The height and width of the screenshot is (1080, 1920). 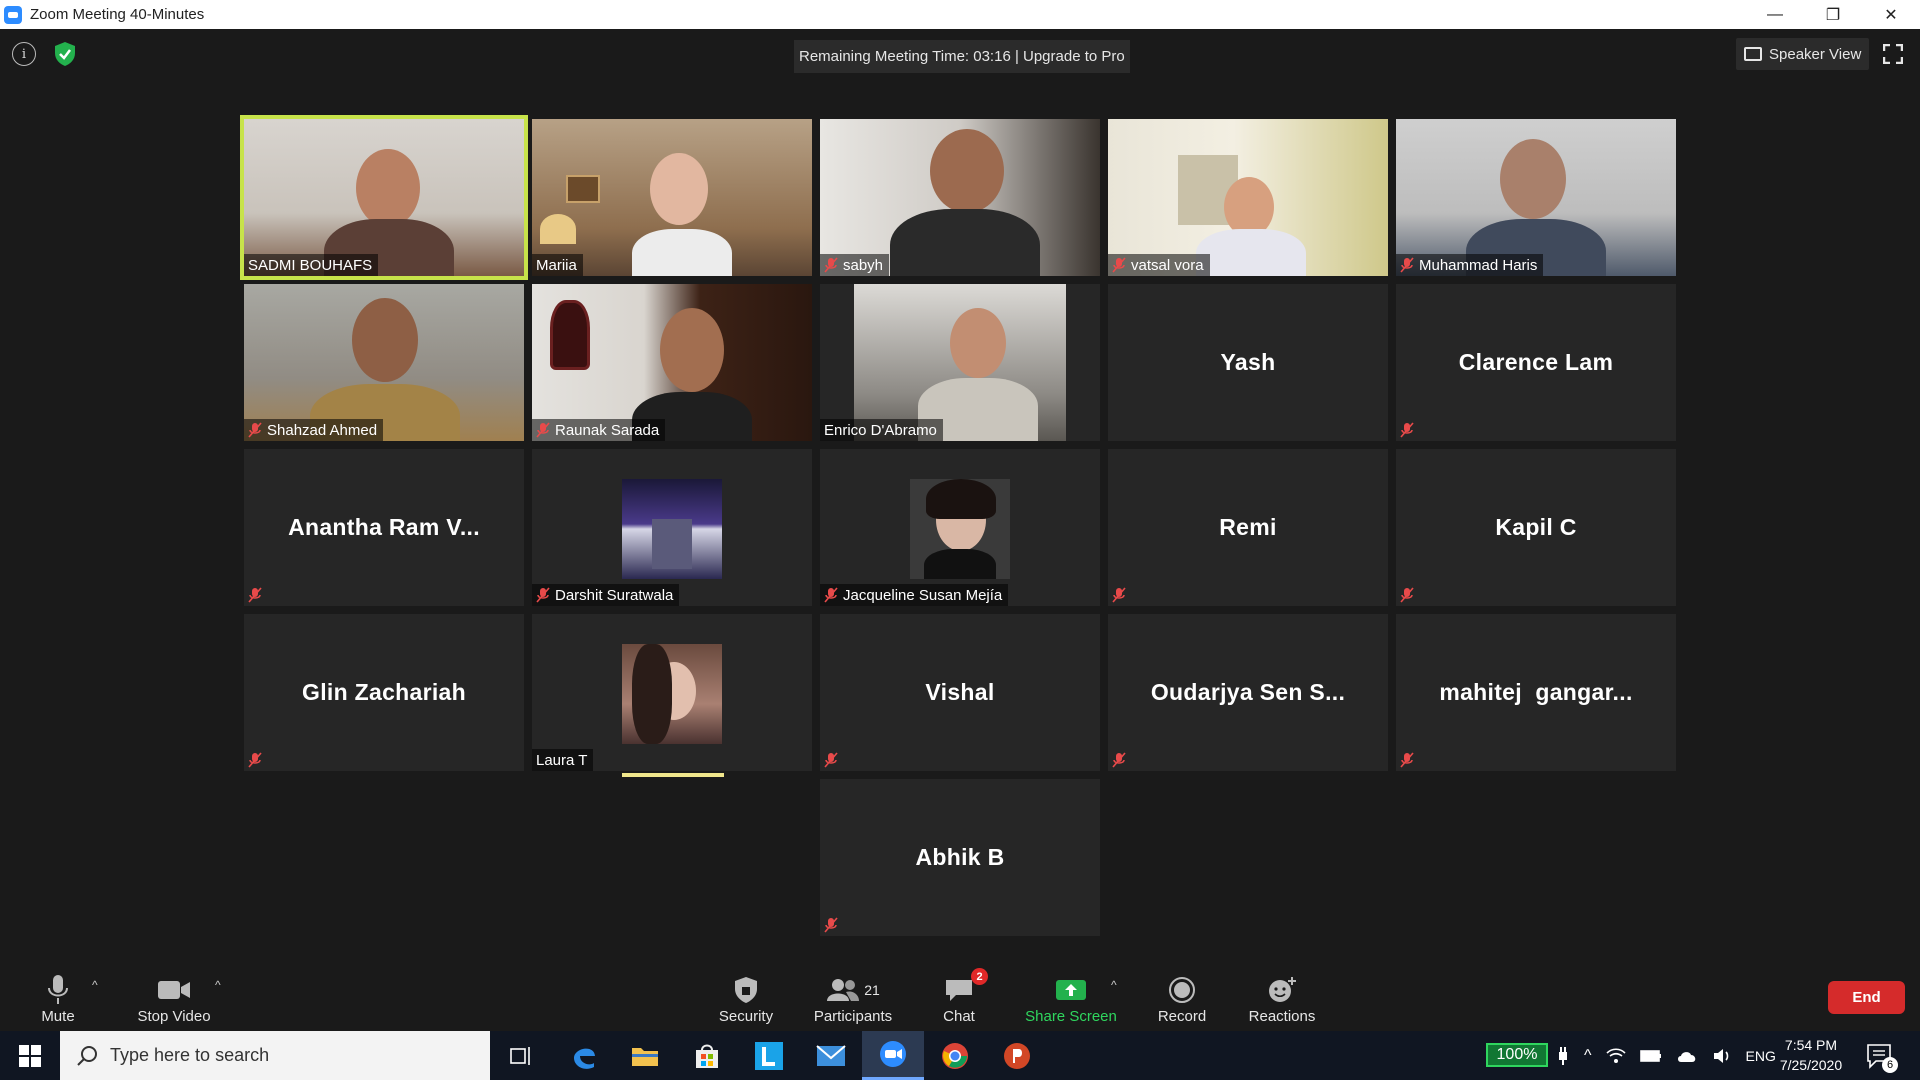 I want to click on clock-time: 7:54 PM, so click(x=1811, y=1045).